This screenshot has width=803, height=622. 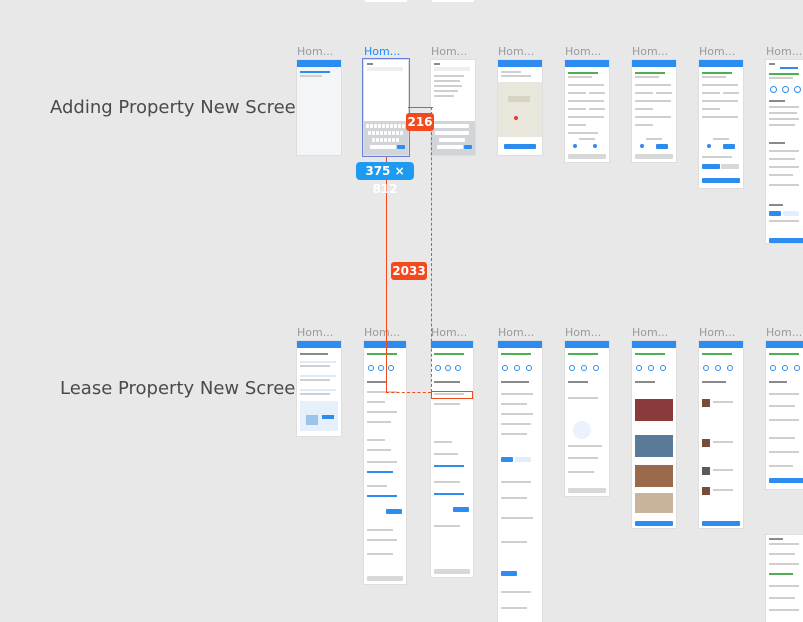 What do you see at coordinates (420, 122) in the screenshot?
I see `horizontal-distance-badge: 216` at bounding box center [420, 122].